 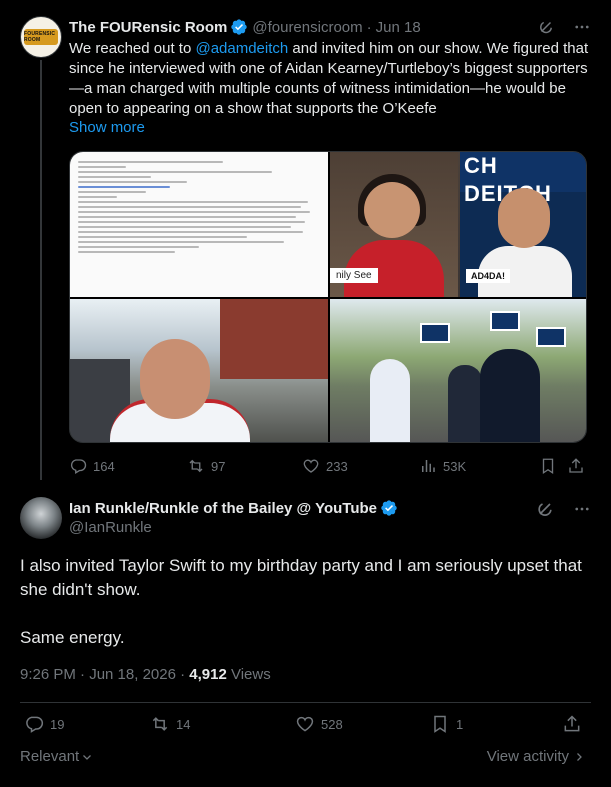 I want to click on bookmark-button: 1, so click(x=446, y=724).